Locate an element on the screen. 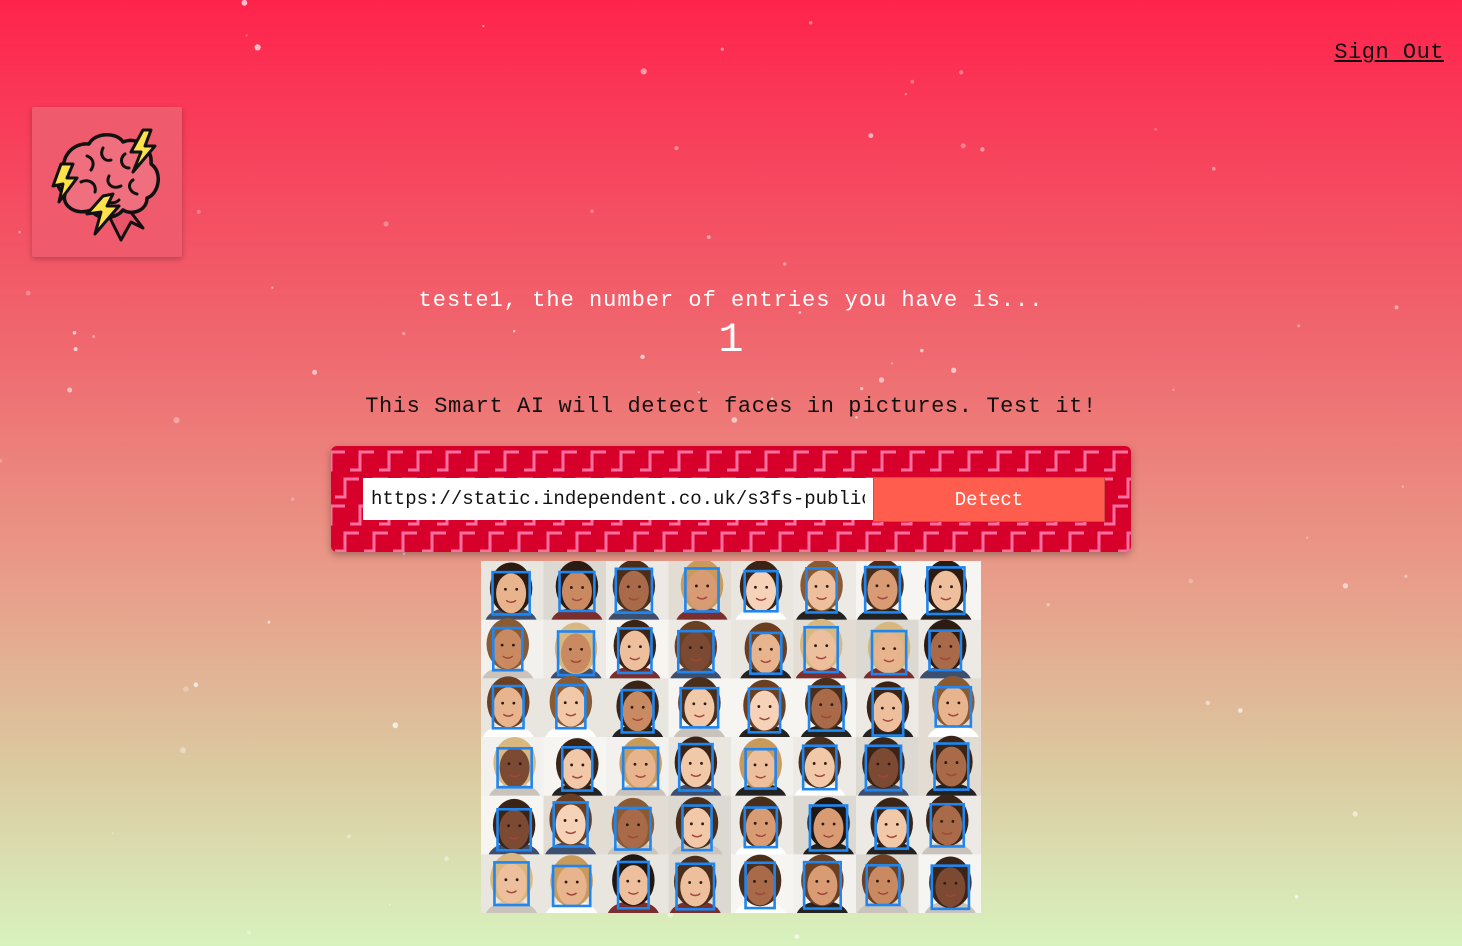 Image resolution: width=1462 pixels, height=946 pixels. logo is located at coordinates (107, 182).